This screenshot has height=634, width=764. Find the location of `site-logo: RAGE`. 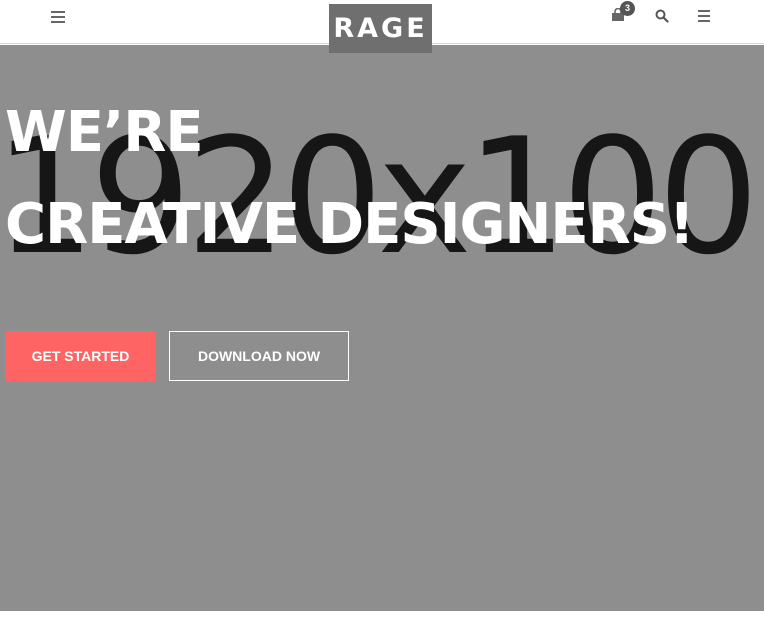

site-logo: RAGE is located at coordinates (380, 28).